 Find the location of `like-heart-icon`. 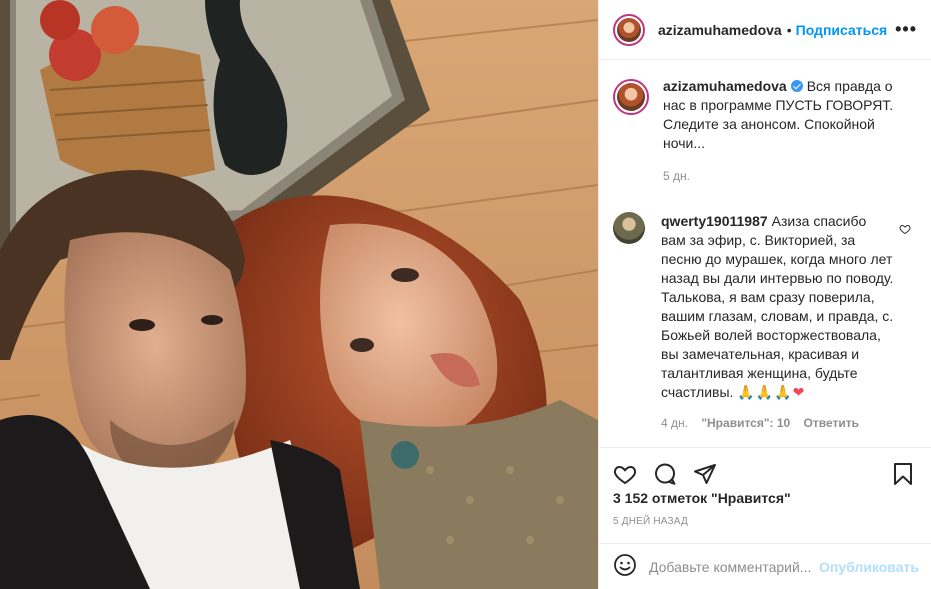

like-heart-icon is located at coordinates (625, 474).